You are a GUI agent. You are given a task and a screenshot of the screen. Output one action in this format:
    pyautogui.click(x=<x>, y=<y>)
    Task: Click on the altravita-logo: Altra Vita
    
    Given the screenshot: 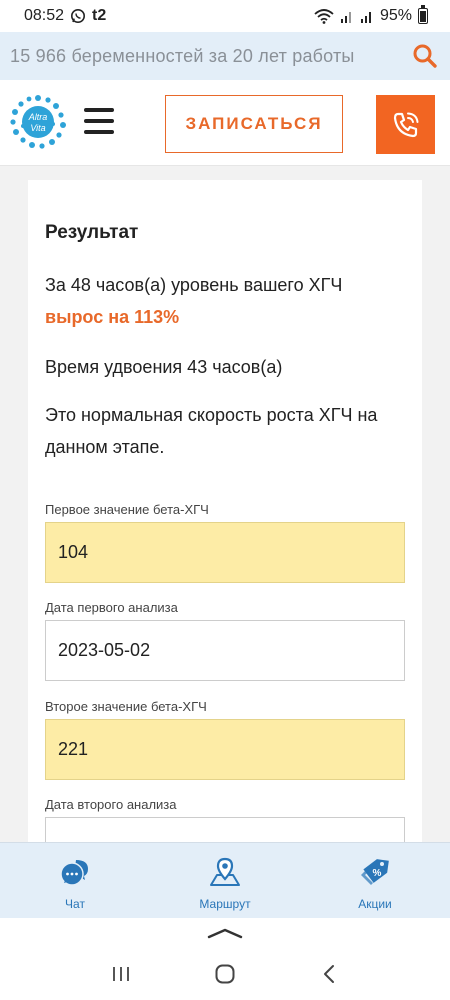 What is the action you would take?
    pyautogui.click(x=38, y=122)
    